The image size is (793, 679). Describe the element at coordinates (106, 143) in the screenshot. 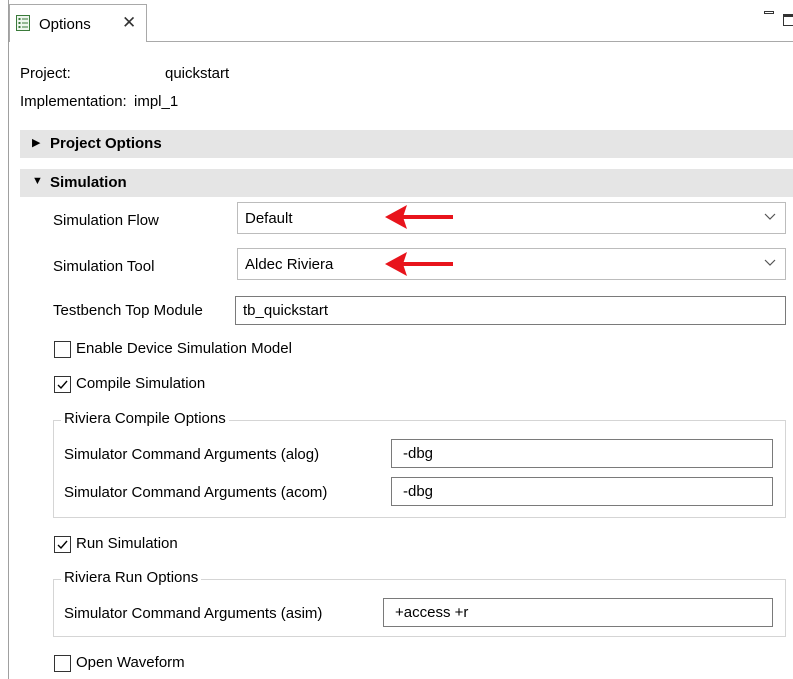

I see `section-project-options-title: Project Options` at that location.